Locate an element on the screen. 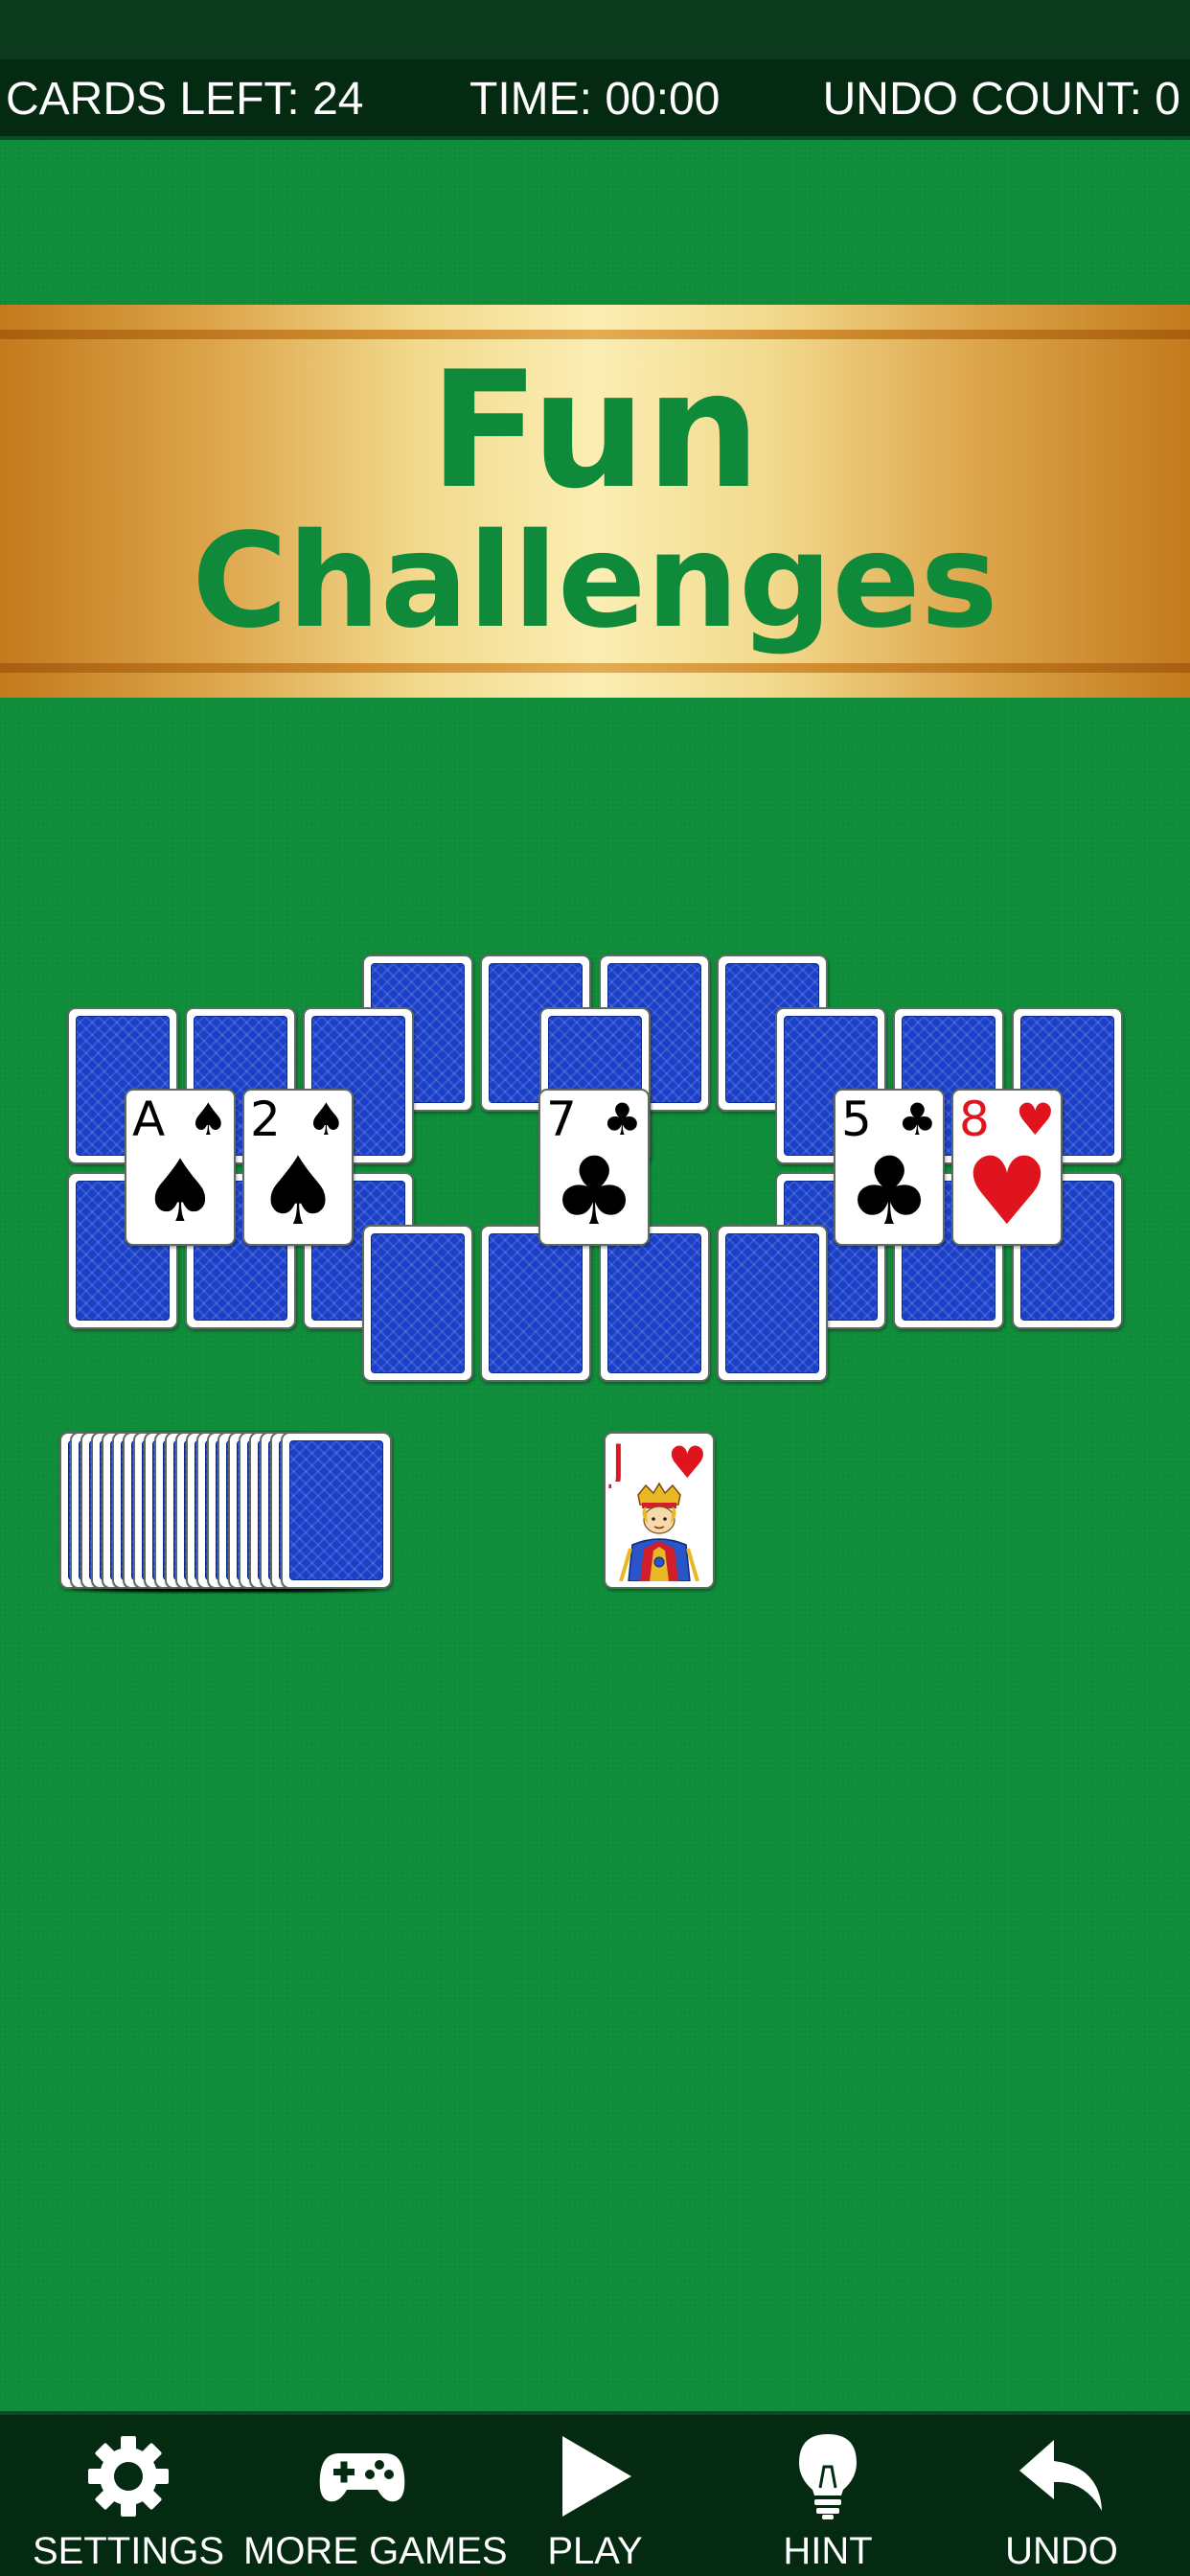 The width and height of the screenshot is (1190, 2576). undo-arrow-icon is located at coordinates (1061, 2475).